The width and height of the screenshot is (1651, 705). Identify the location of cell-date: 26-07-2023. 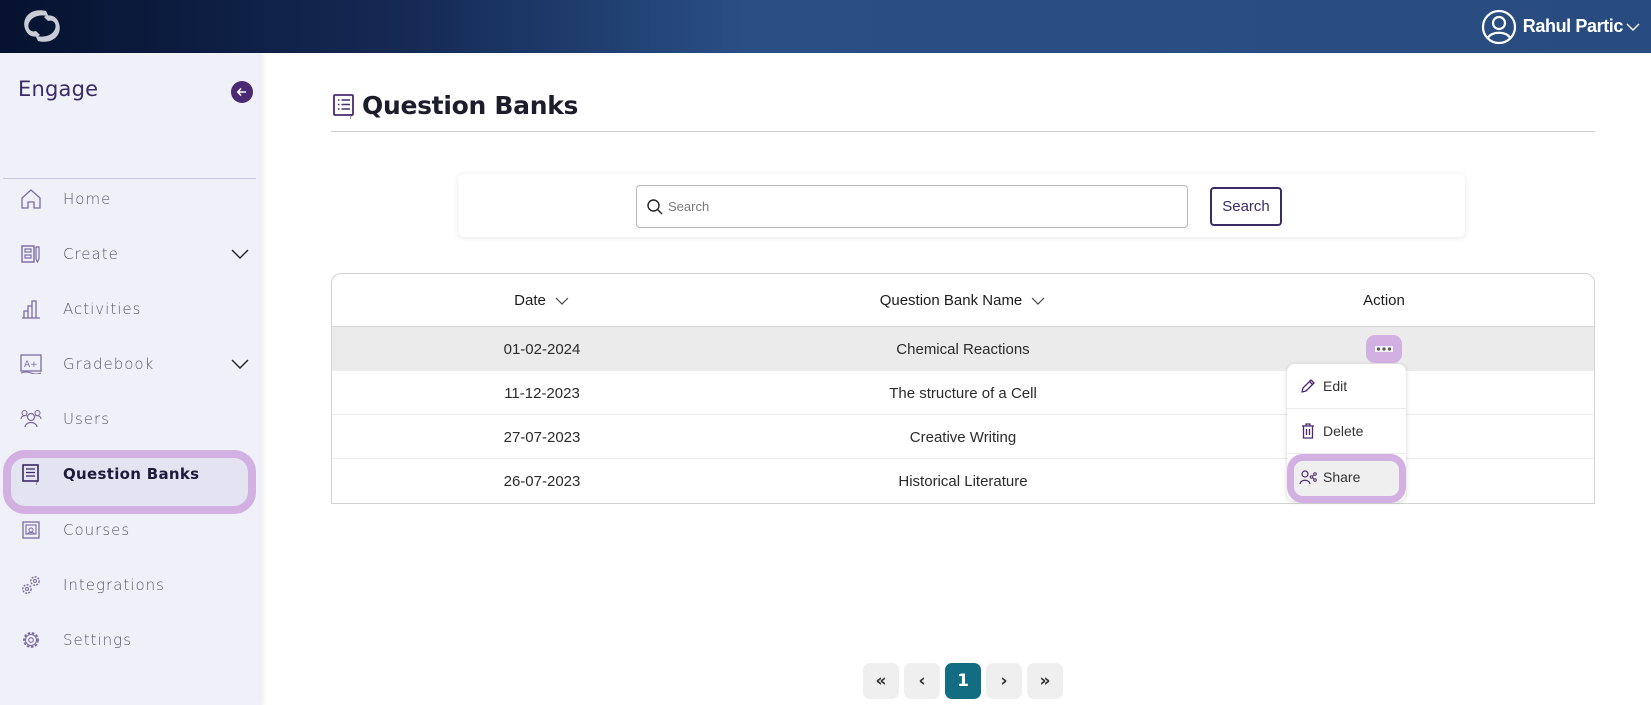
(542, 481).